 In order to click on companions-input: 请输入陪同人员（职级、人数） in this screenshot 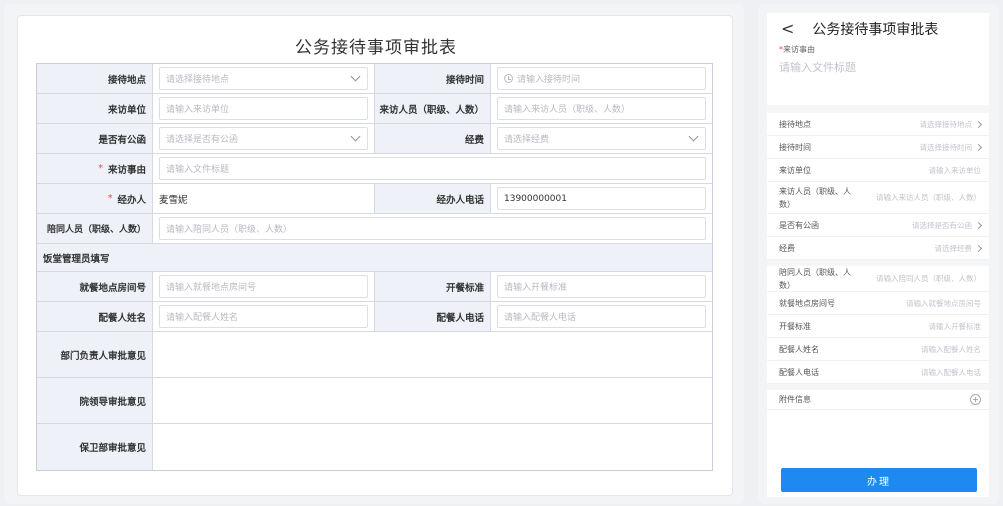, I will do `click(432, 228)`.